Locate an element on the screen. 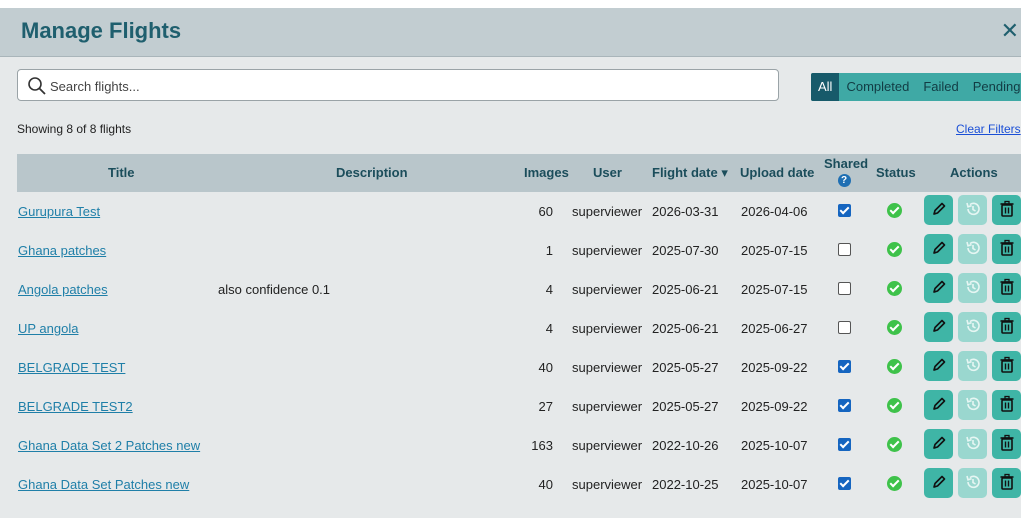 The image size is (1021, 518). flight-title-link: Ghana Data Set 2 Patches new is located at coordinates (109, 445).